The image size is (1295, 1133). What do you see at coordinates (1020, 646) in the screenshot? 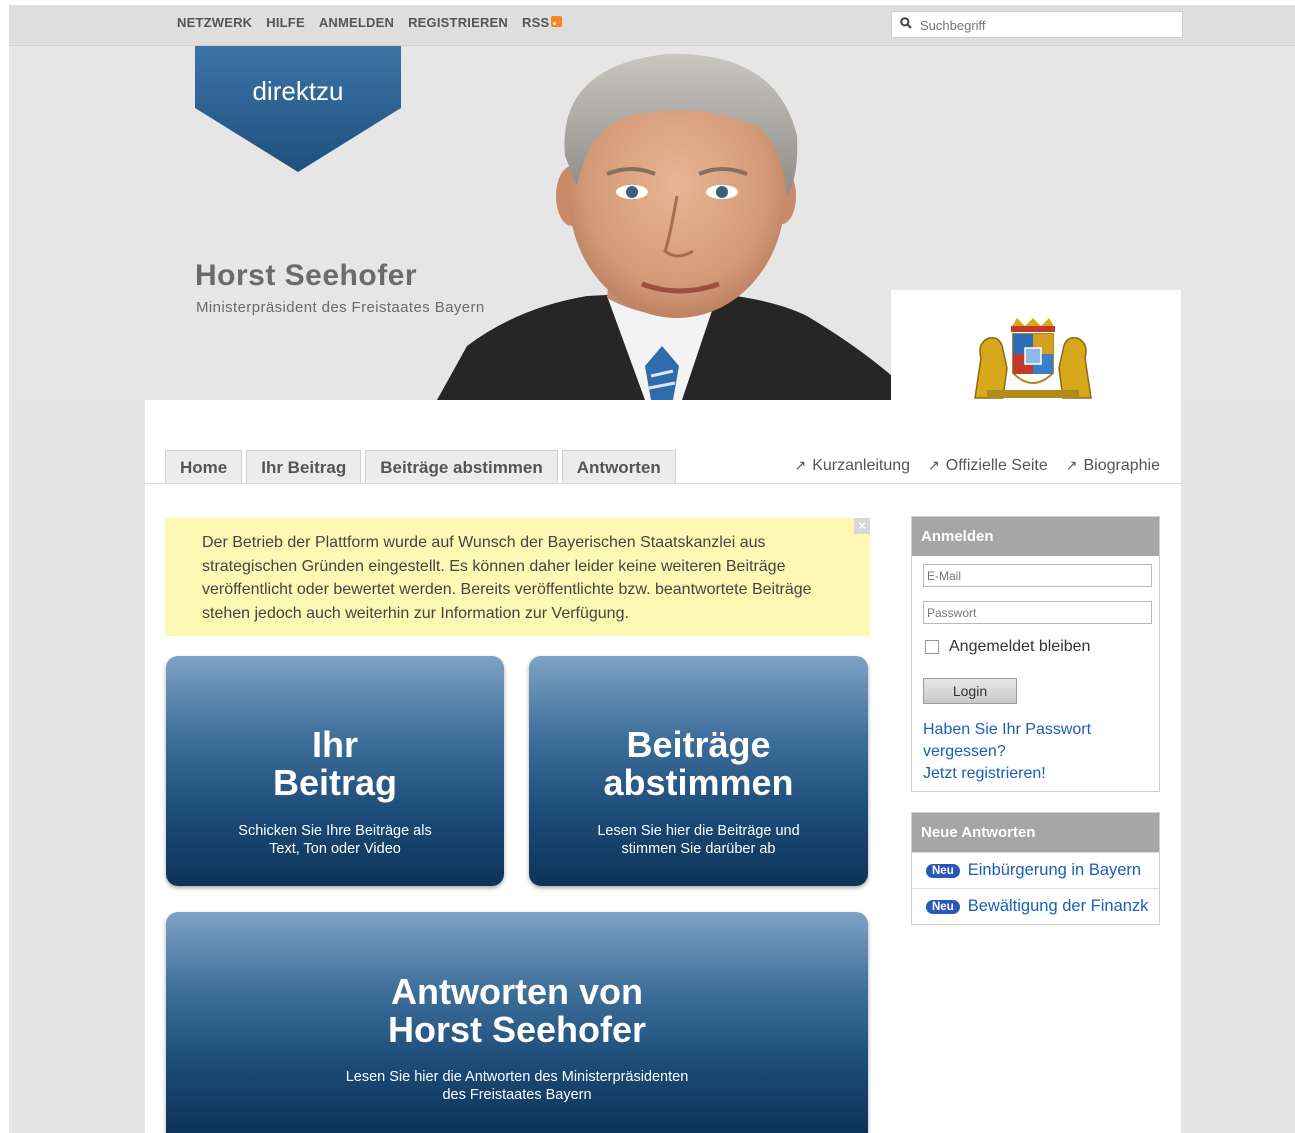
I see `remember-label: Angemeldet bleiben` at bounding box center [1020, 646].